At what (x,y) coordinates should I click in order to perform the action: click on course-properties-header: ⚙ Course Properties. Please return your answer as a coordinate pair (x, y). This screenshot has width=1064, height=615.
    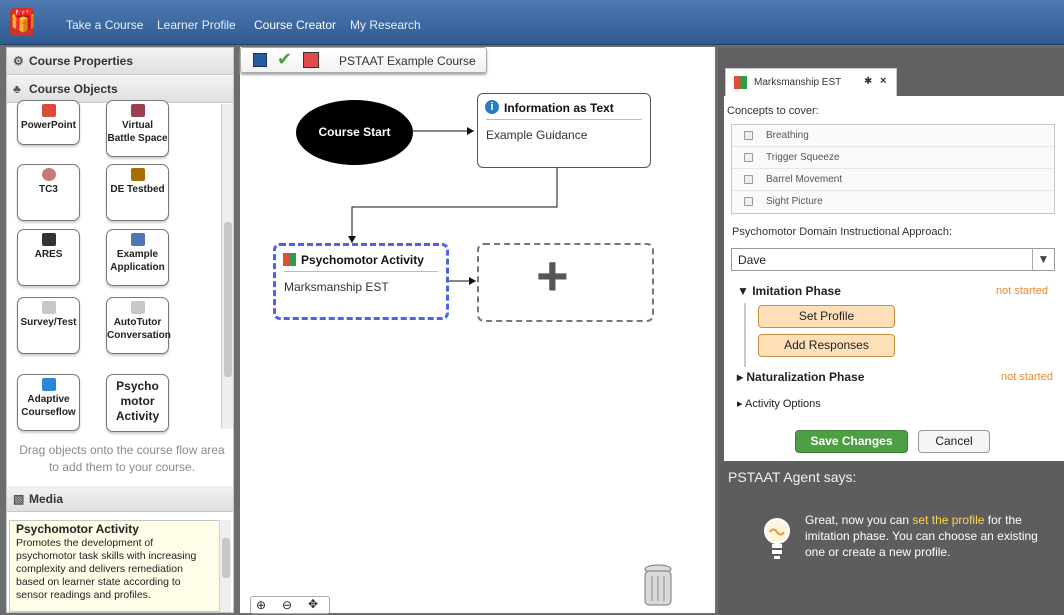
    Looking at the image, I should click on (120, 61).